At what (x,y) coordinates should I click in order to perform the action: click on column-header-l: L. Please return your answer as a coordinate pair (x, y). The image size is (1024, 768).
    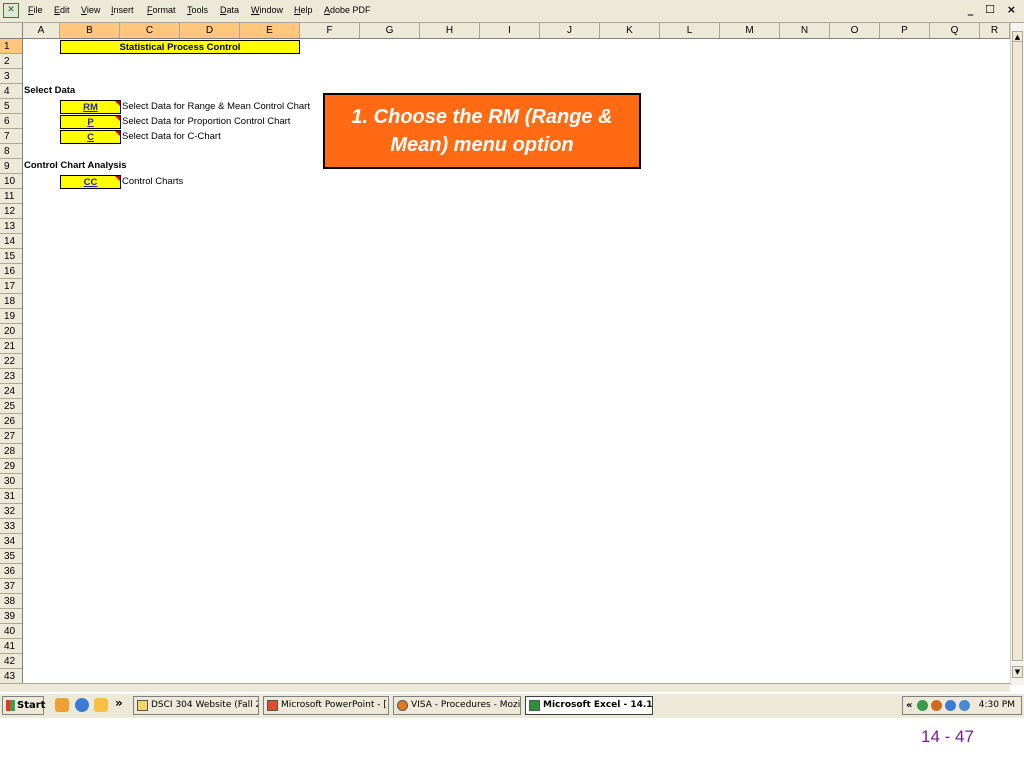
    Looking at the image, I should click on (690, 30).